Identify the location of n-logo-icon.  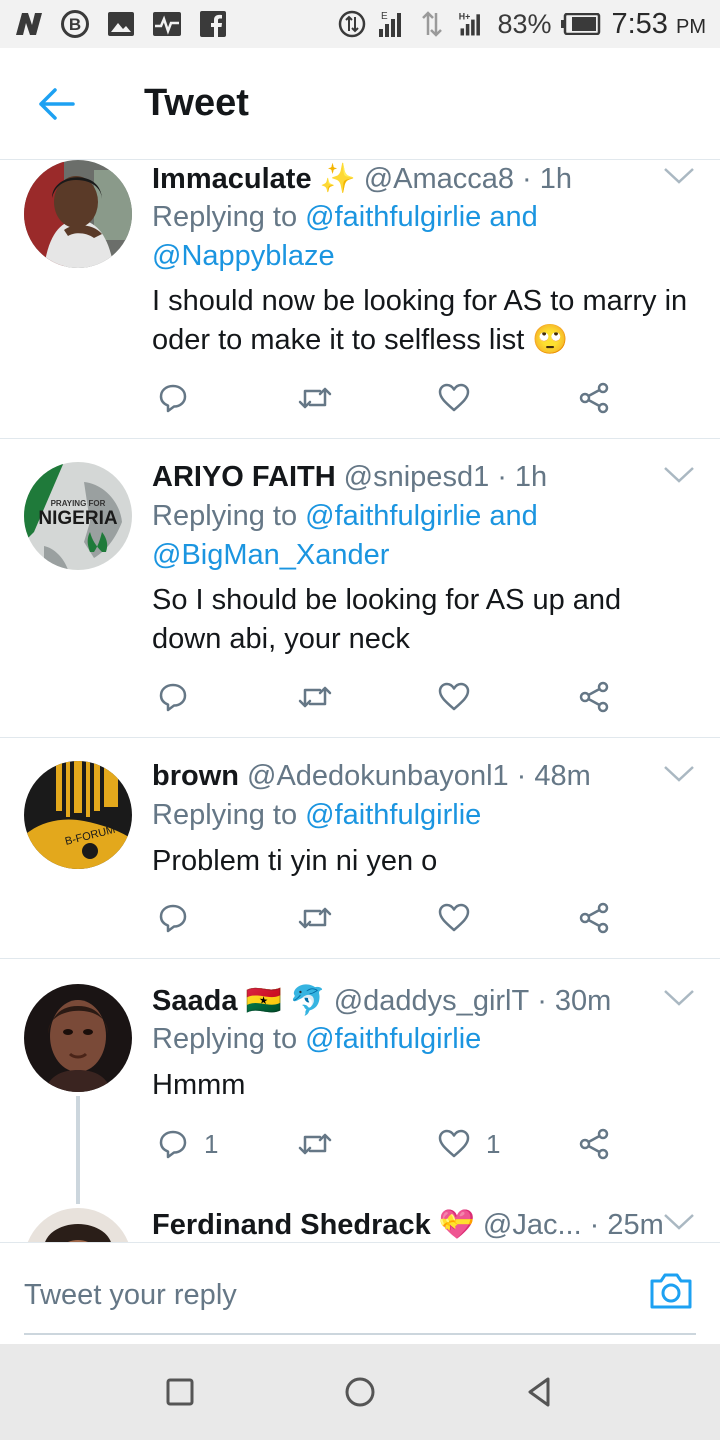
(29, 24).